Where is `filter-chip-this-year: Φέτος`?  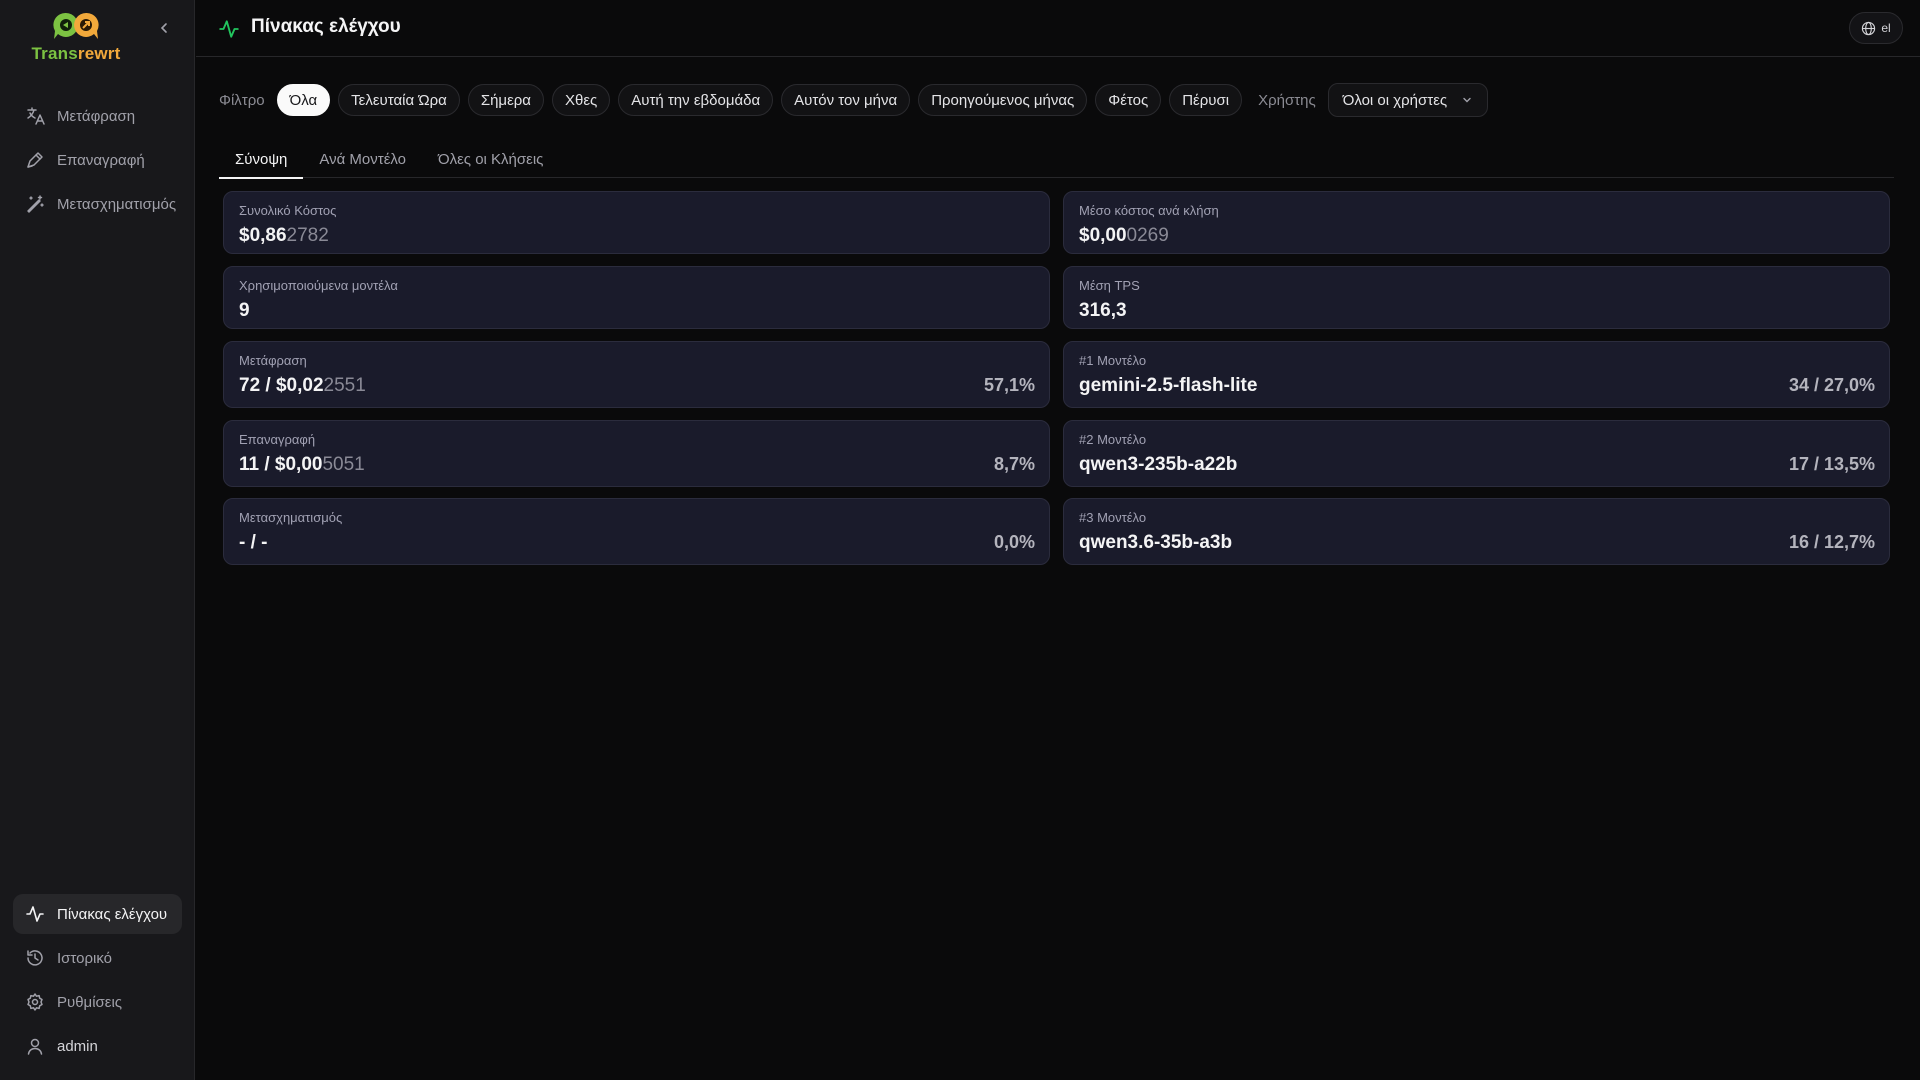
filter-chip-this-year: Φέτος is located at coordinates (1128, 100).